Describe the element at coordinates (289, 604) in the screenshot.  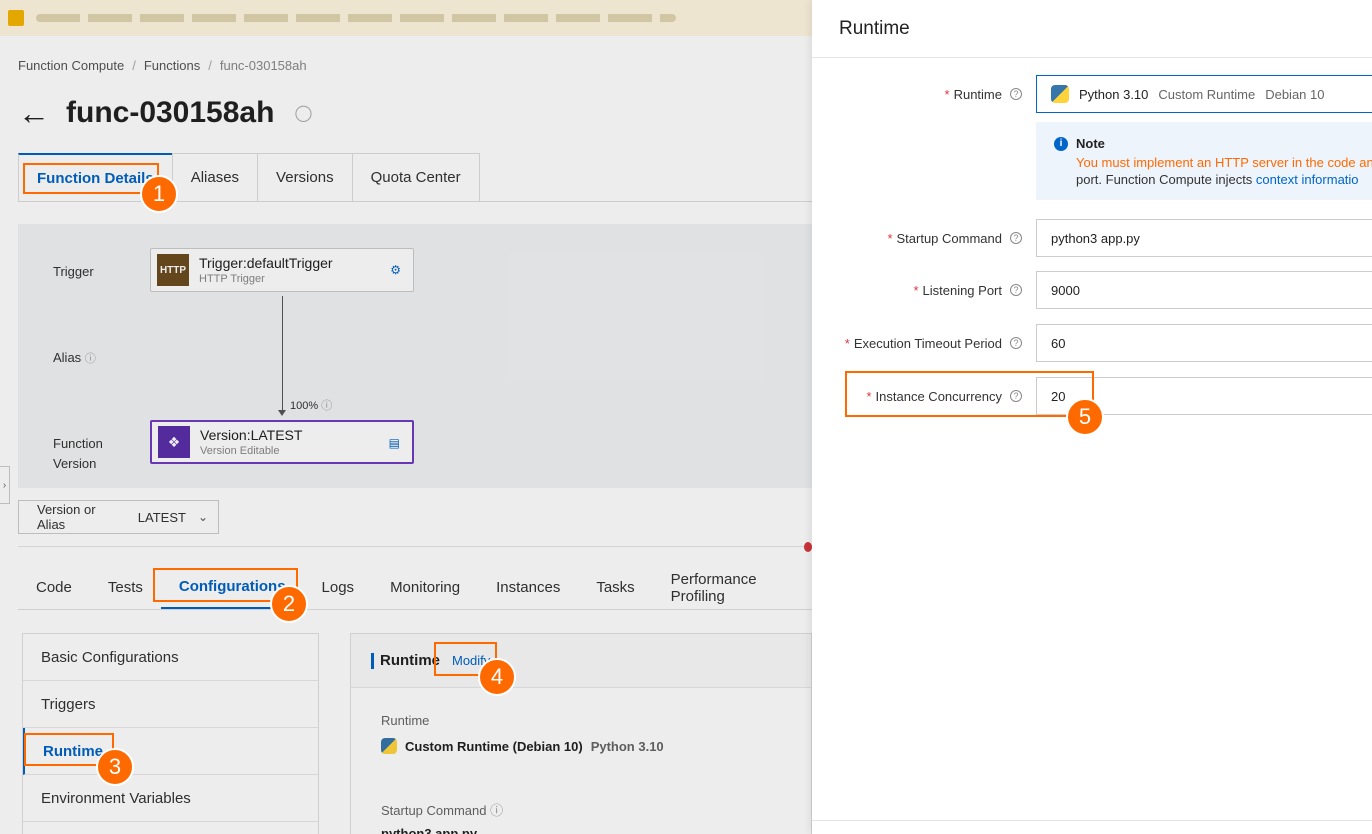
I see `callout-badge-2: 2` at that location.